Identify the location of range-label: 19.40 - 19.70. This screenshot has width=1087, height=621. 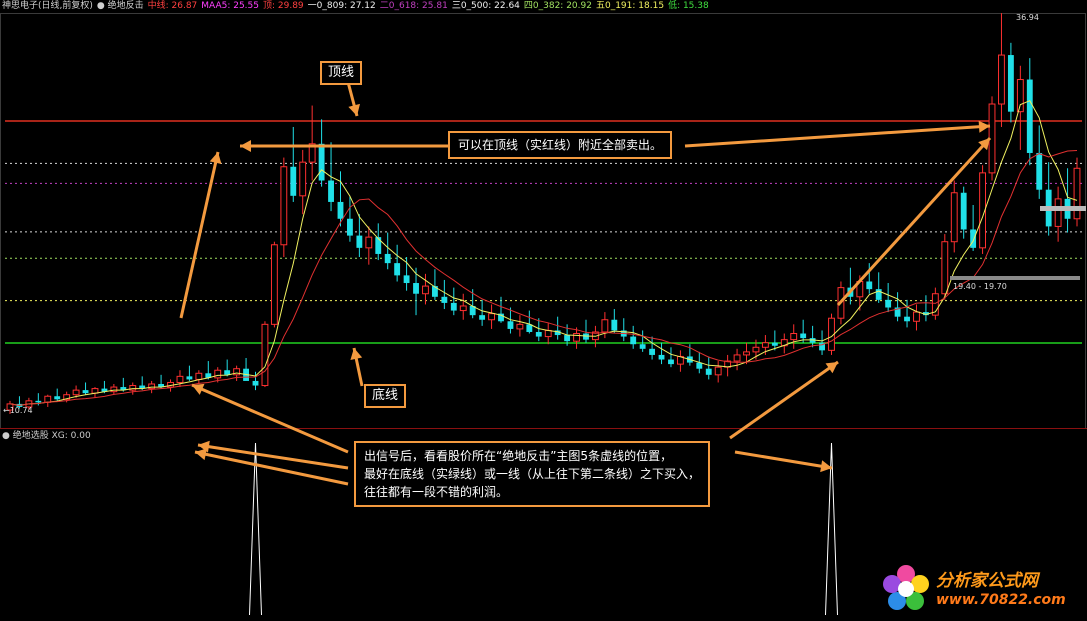
(980, 286).